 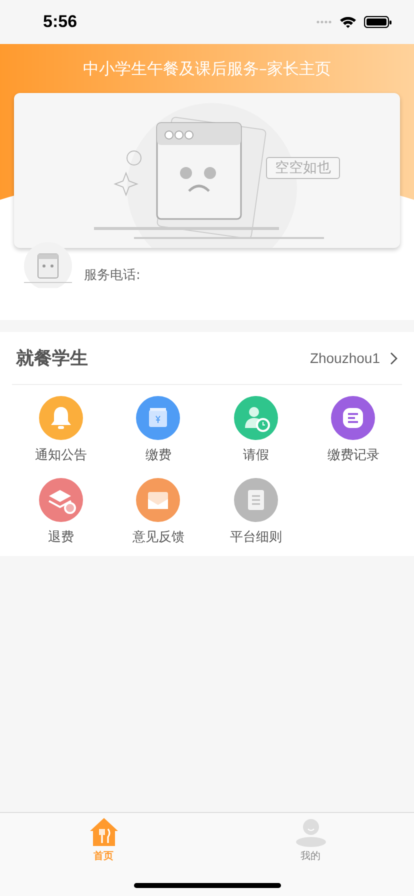 What do you see at coordinates (60, 22) in the screenshot?
I see `status-time: 5:56` at bounding box center [60, 22].